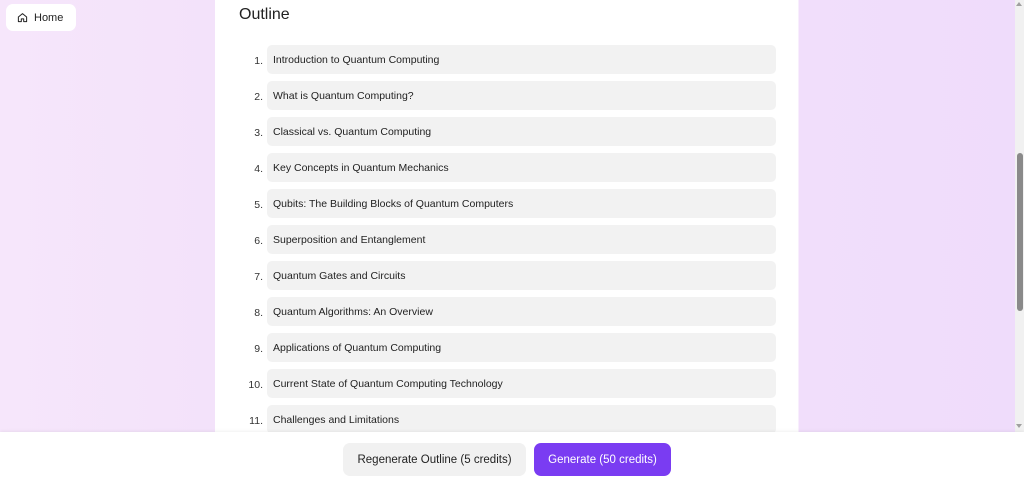 The width and height of the screenshot is (1024, 486). Describe the element at coordinates (1019, 4) in the screenshot. I see `scroll-up-arrow-icon` at that location.